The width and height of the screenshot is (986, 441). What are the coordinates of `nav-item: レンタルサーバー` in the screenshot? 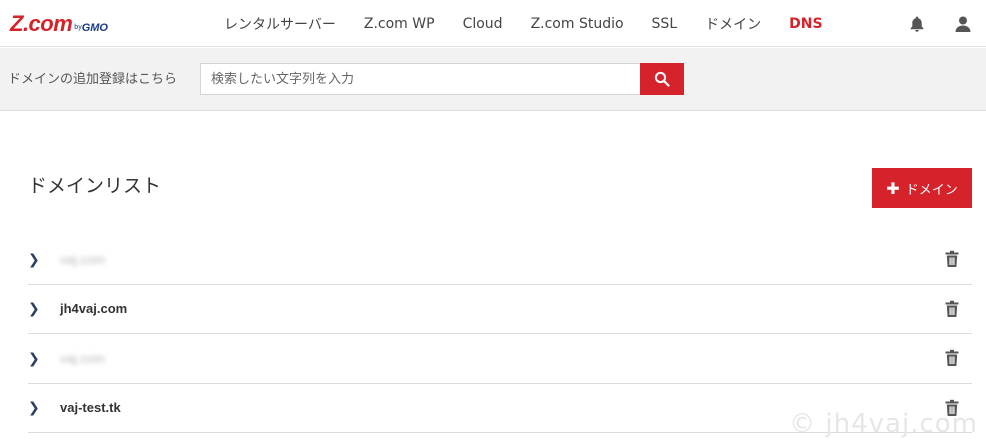 It's located at (280, 24).